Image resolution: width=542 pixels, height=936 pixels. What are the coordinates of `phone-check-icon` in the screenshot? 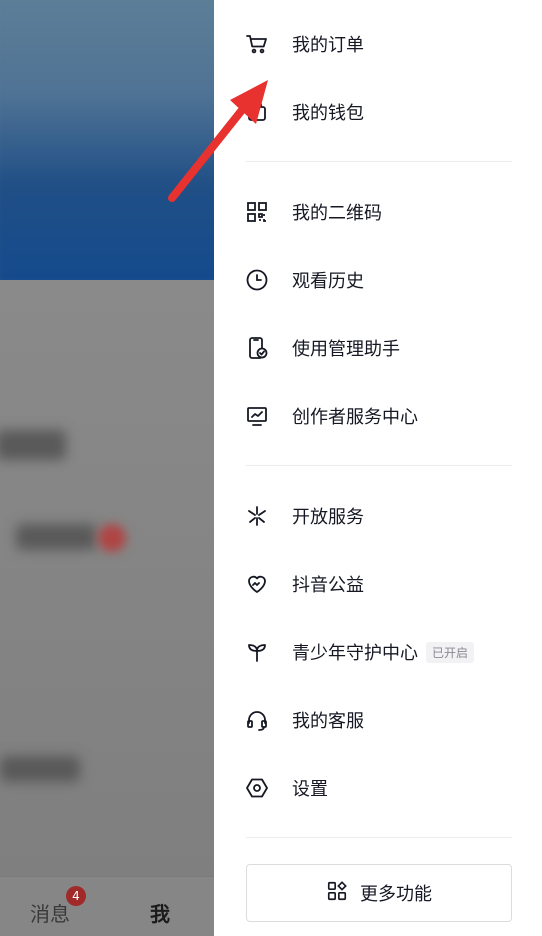 It's located at (257, 348).